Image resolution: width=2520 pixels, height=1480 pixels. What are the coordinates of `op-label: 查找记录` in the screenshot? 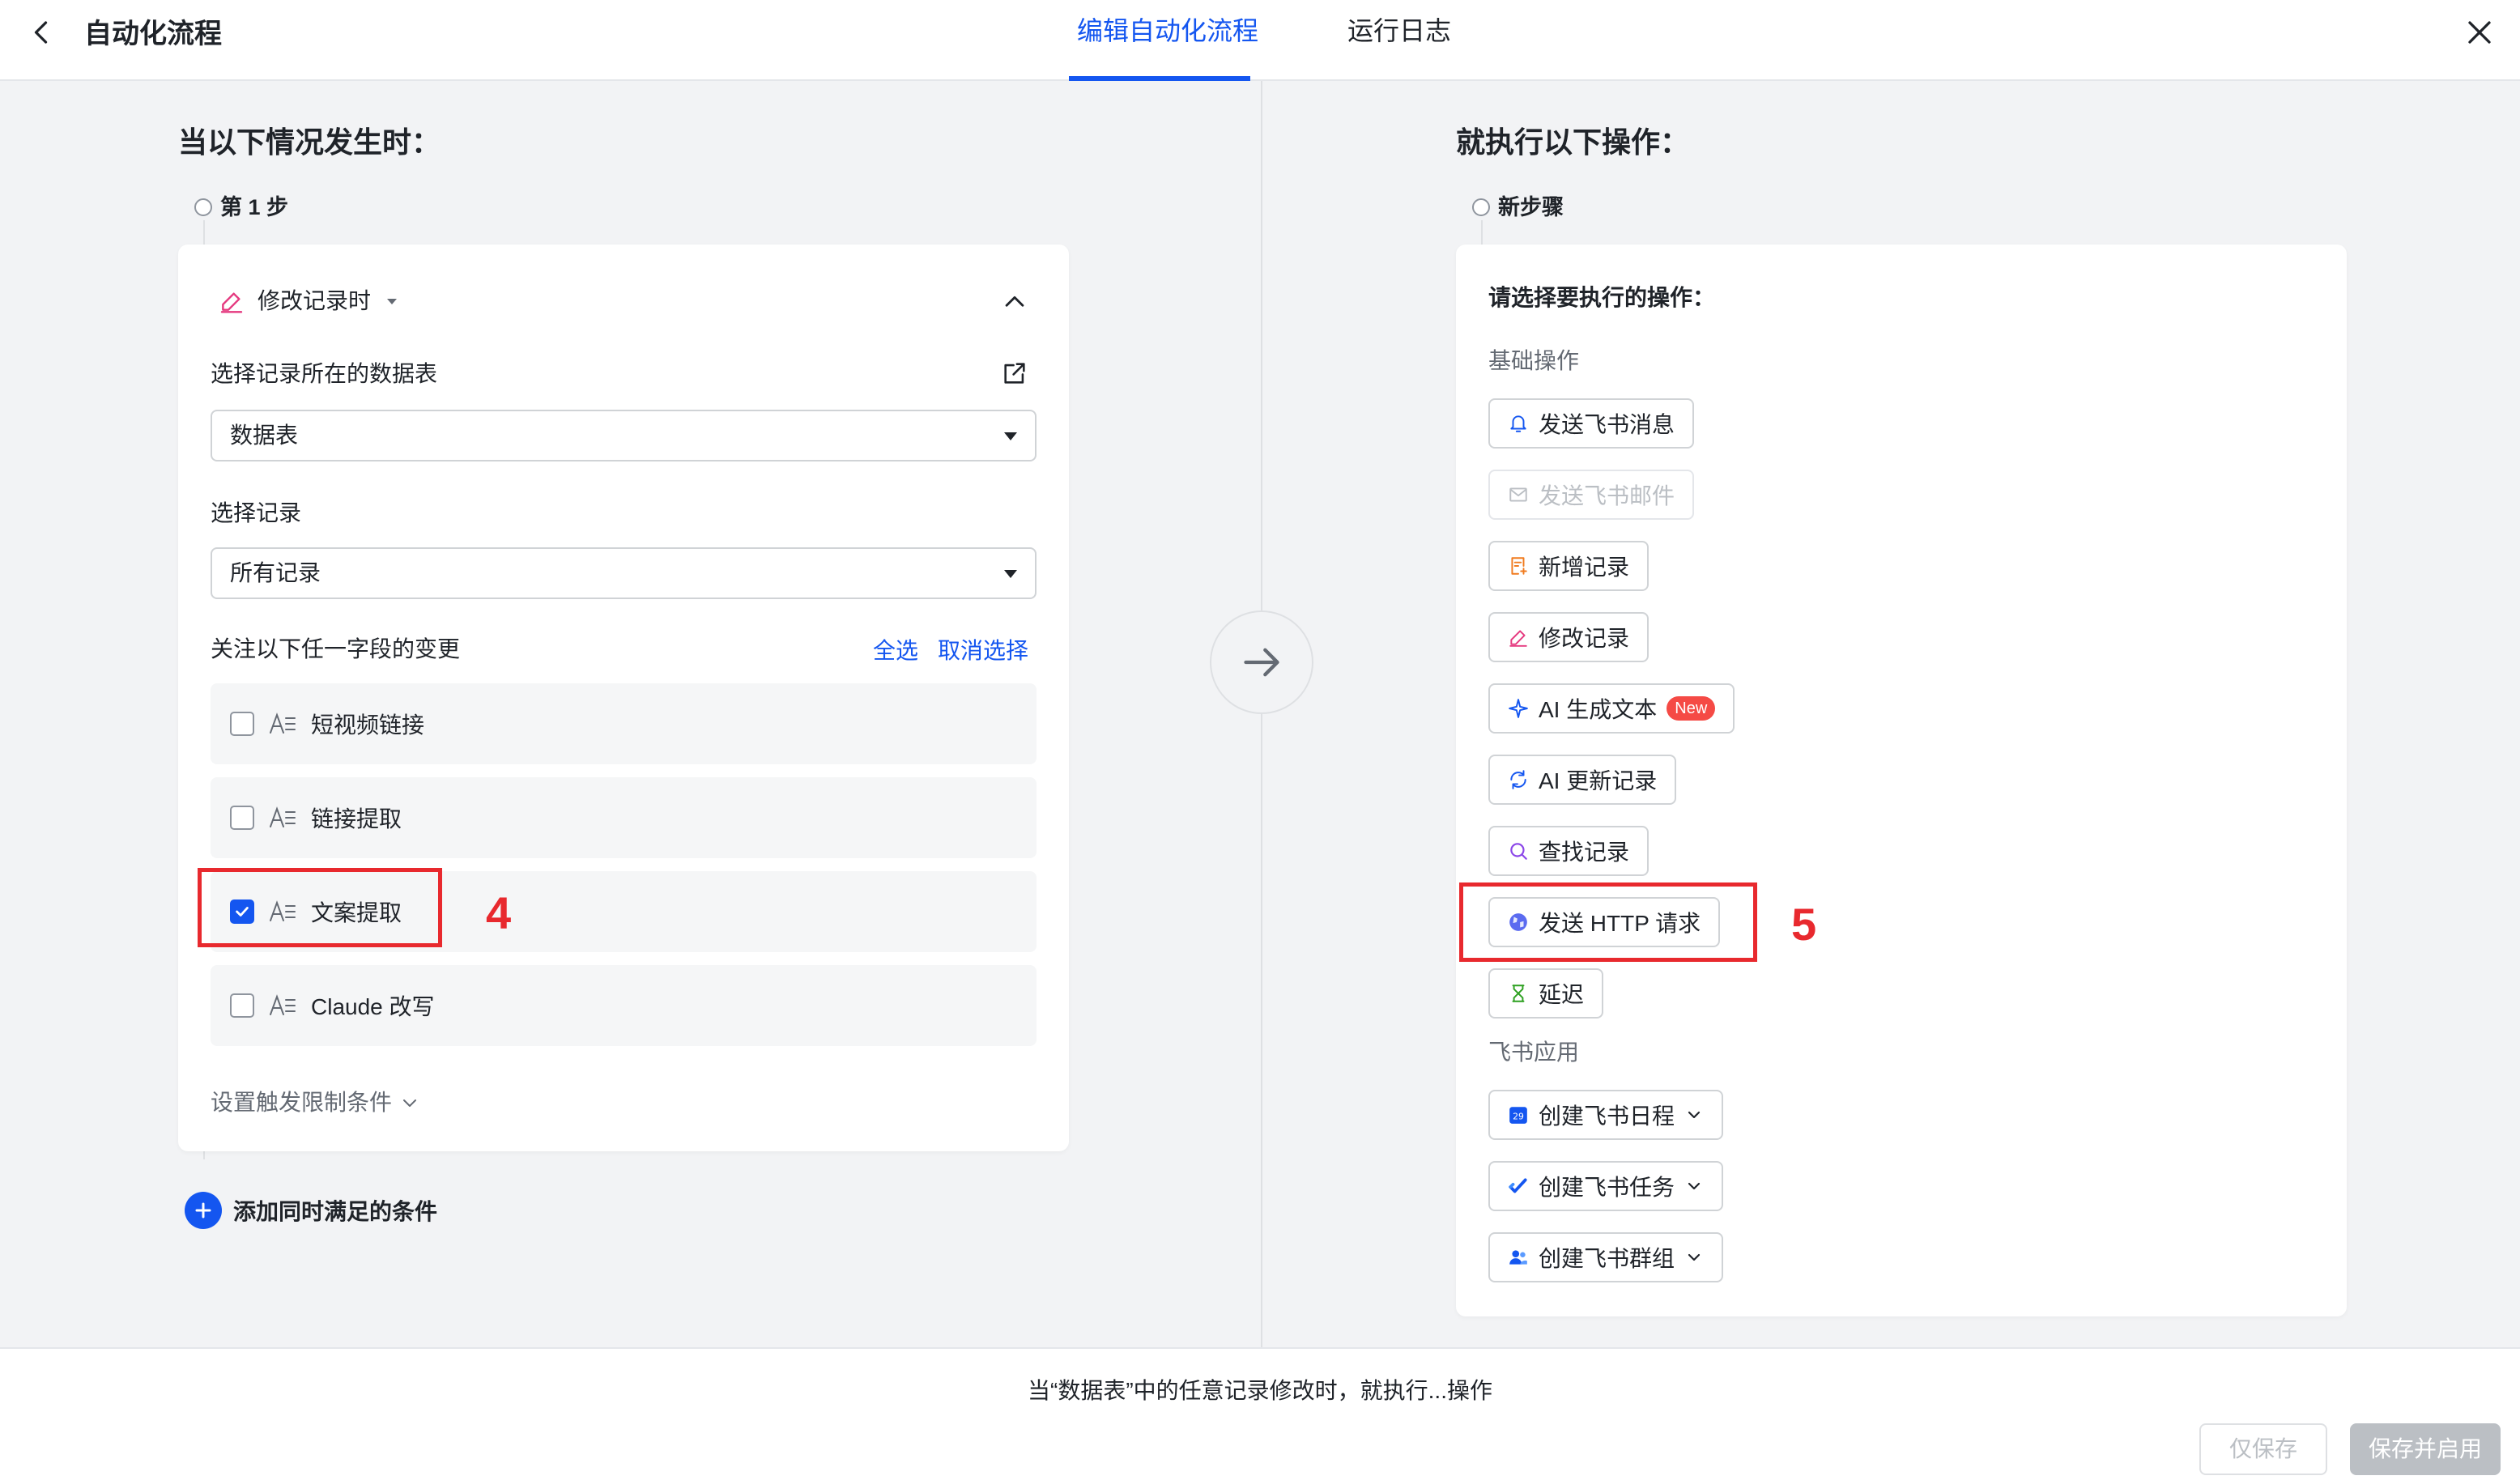 It's located at (1584, 852).